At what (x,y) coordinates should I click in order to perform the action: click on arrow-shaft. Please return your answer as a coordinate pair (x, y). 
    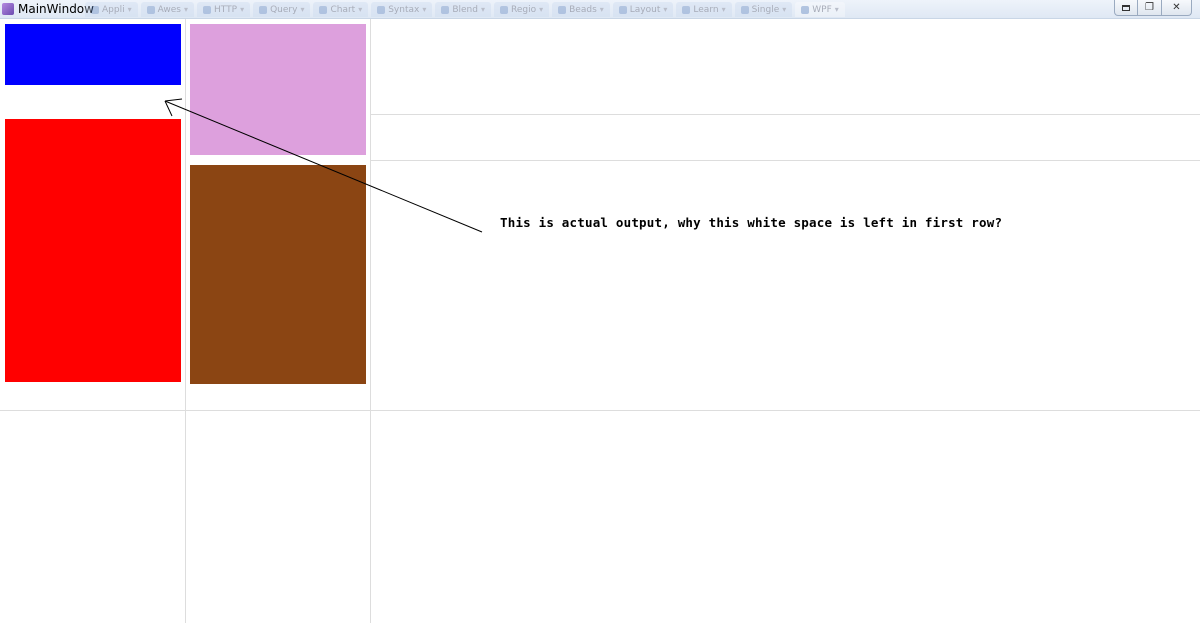
    Looking at the image, I should click on (323, 166).